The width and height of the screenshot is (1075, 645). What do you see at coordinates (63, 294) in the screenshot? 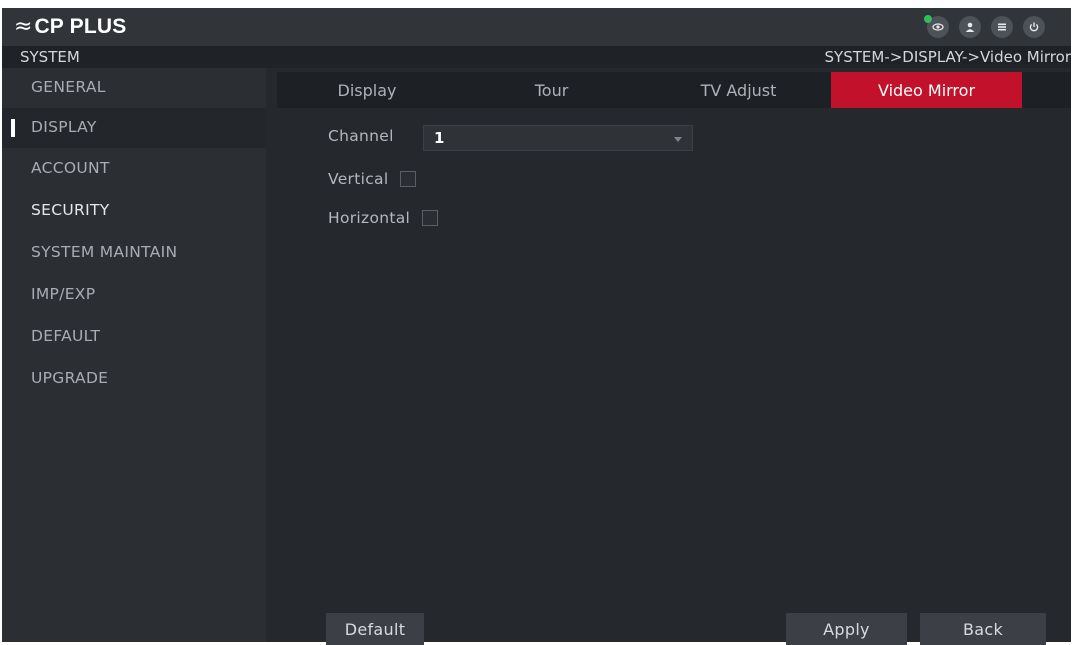
I see `sidebar-item-label: IMP/EXP` at bounding box center [63, 294].